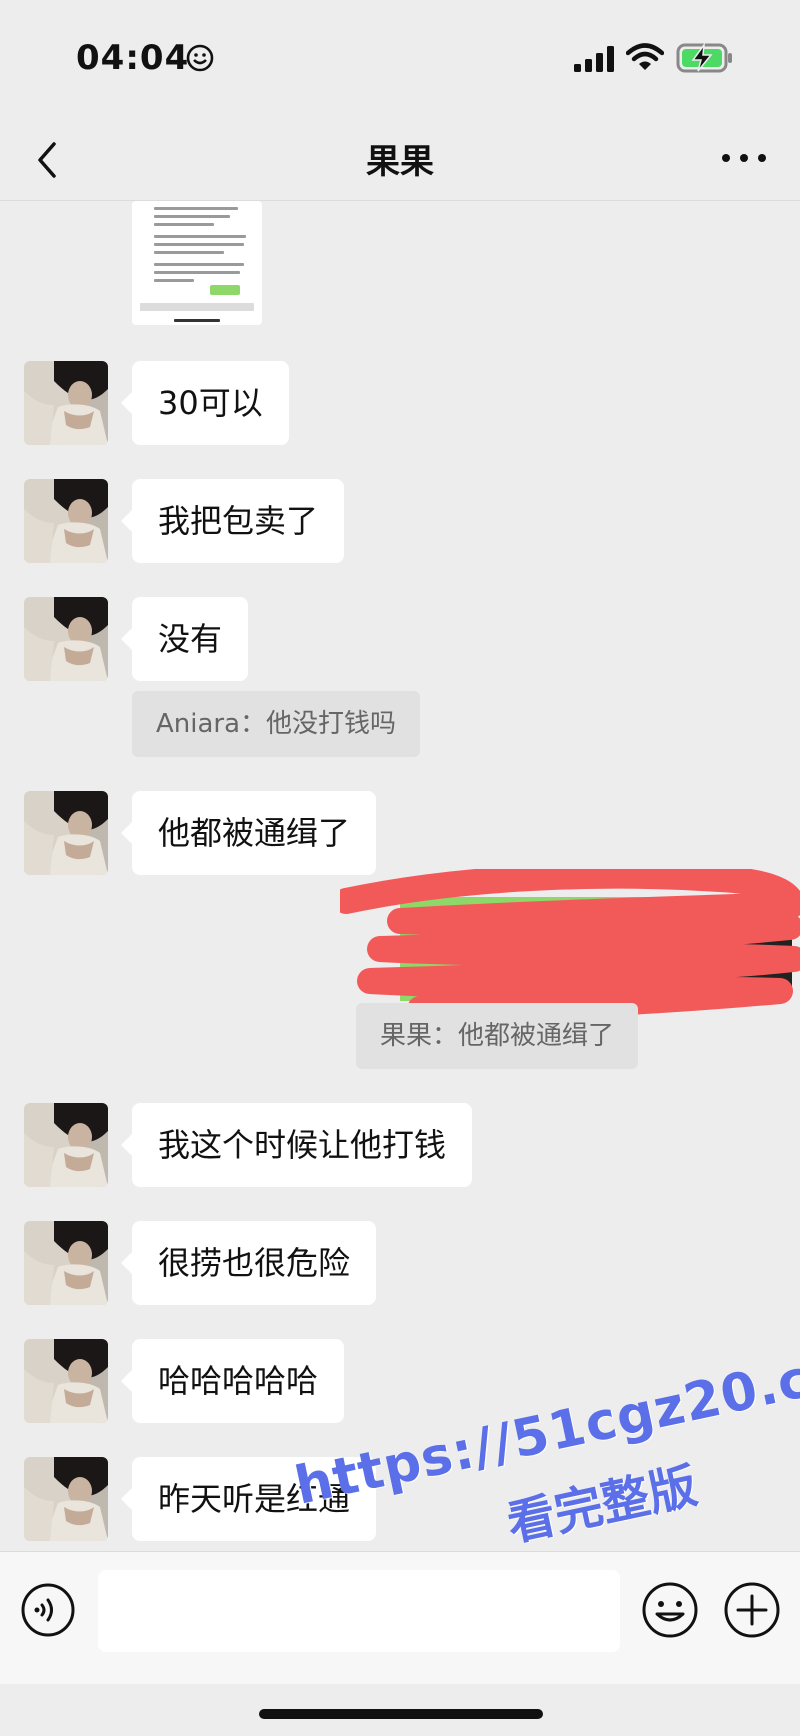  What do you see at coordinates (670, 1610) in the screenshot?
I see `emoji-icon` at bounding box center [670, 1610].